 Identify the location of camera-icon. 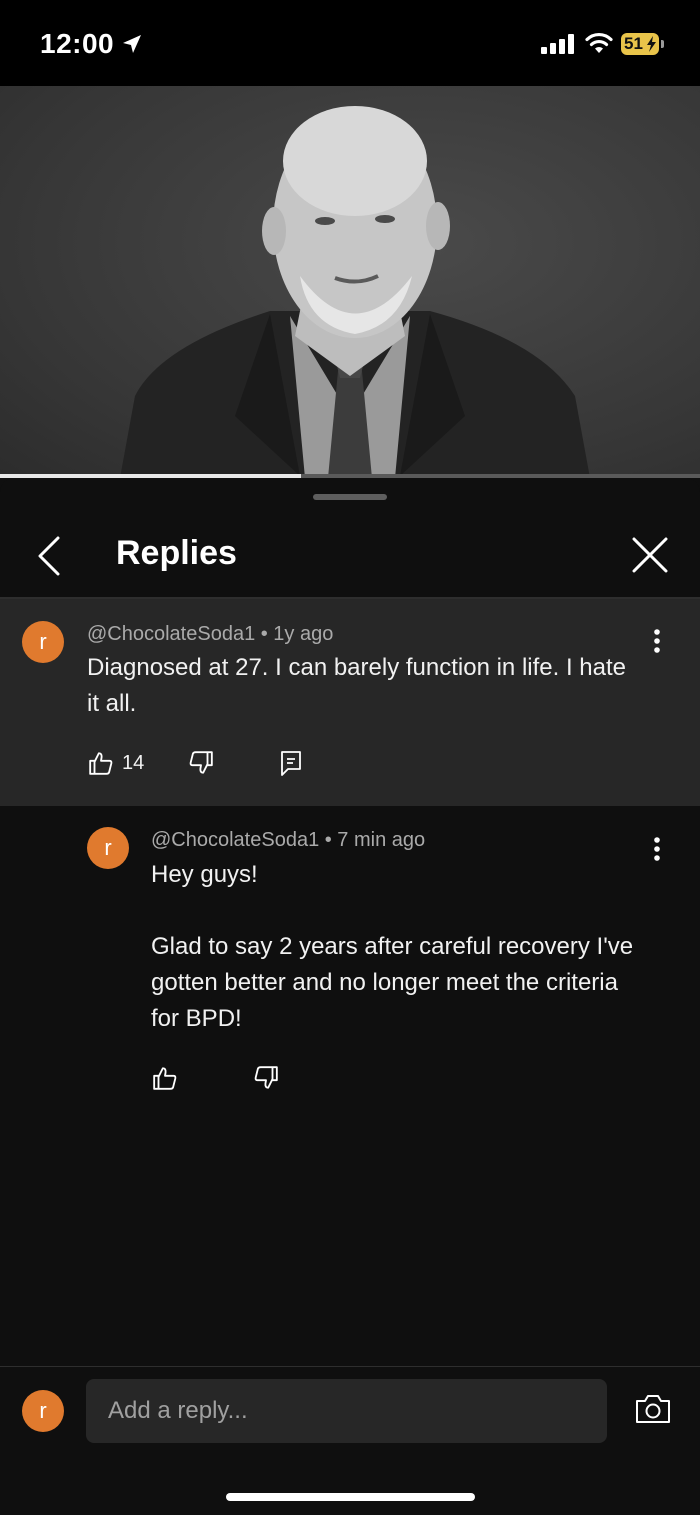
(653, 1409).